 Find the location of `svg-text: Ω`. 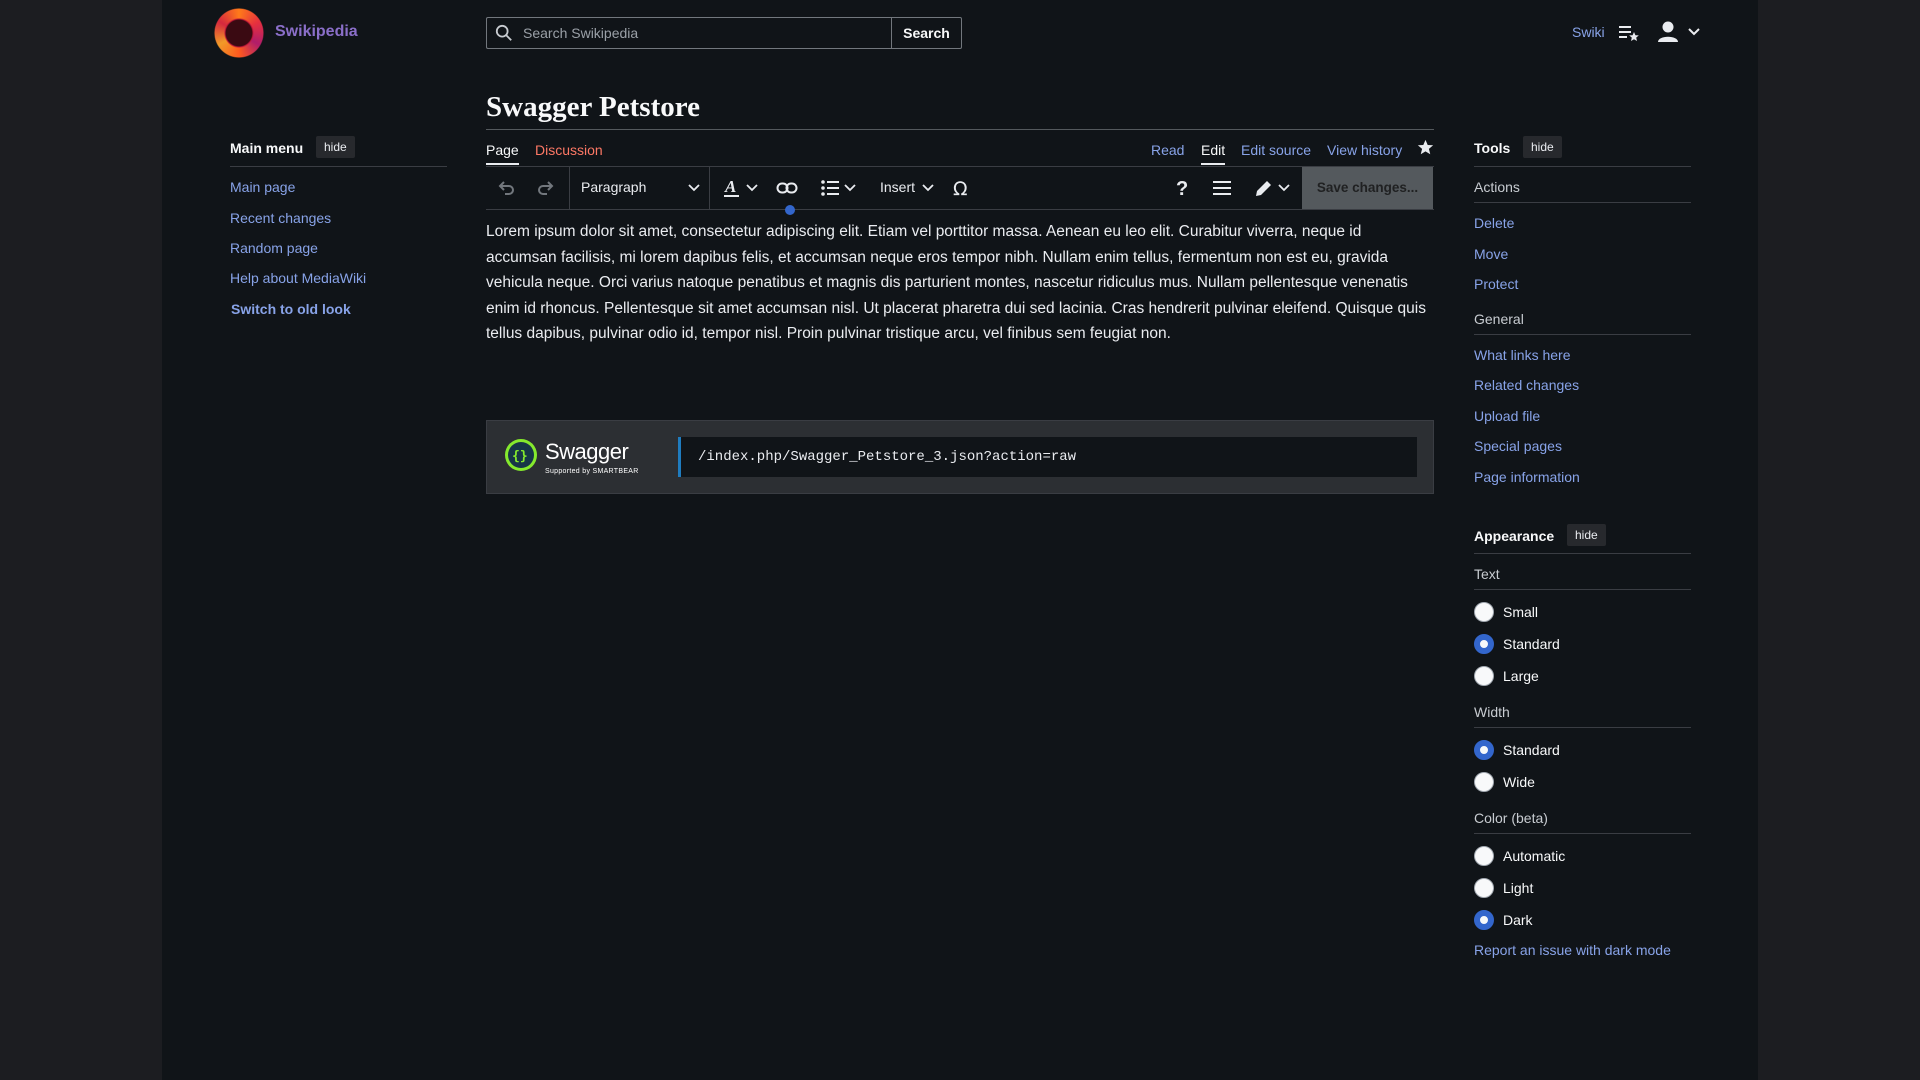

svg-text: Ω is located at coordinates (960, 188).